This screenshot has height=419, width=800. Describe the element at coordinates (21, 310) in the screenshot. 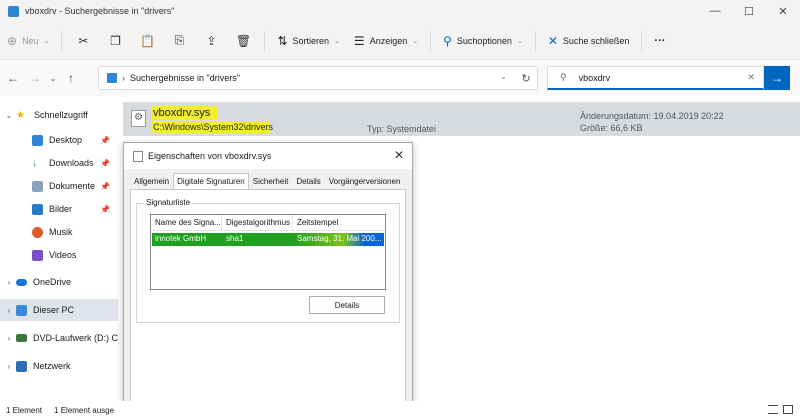

I see `pc-icon` at that location.